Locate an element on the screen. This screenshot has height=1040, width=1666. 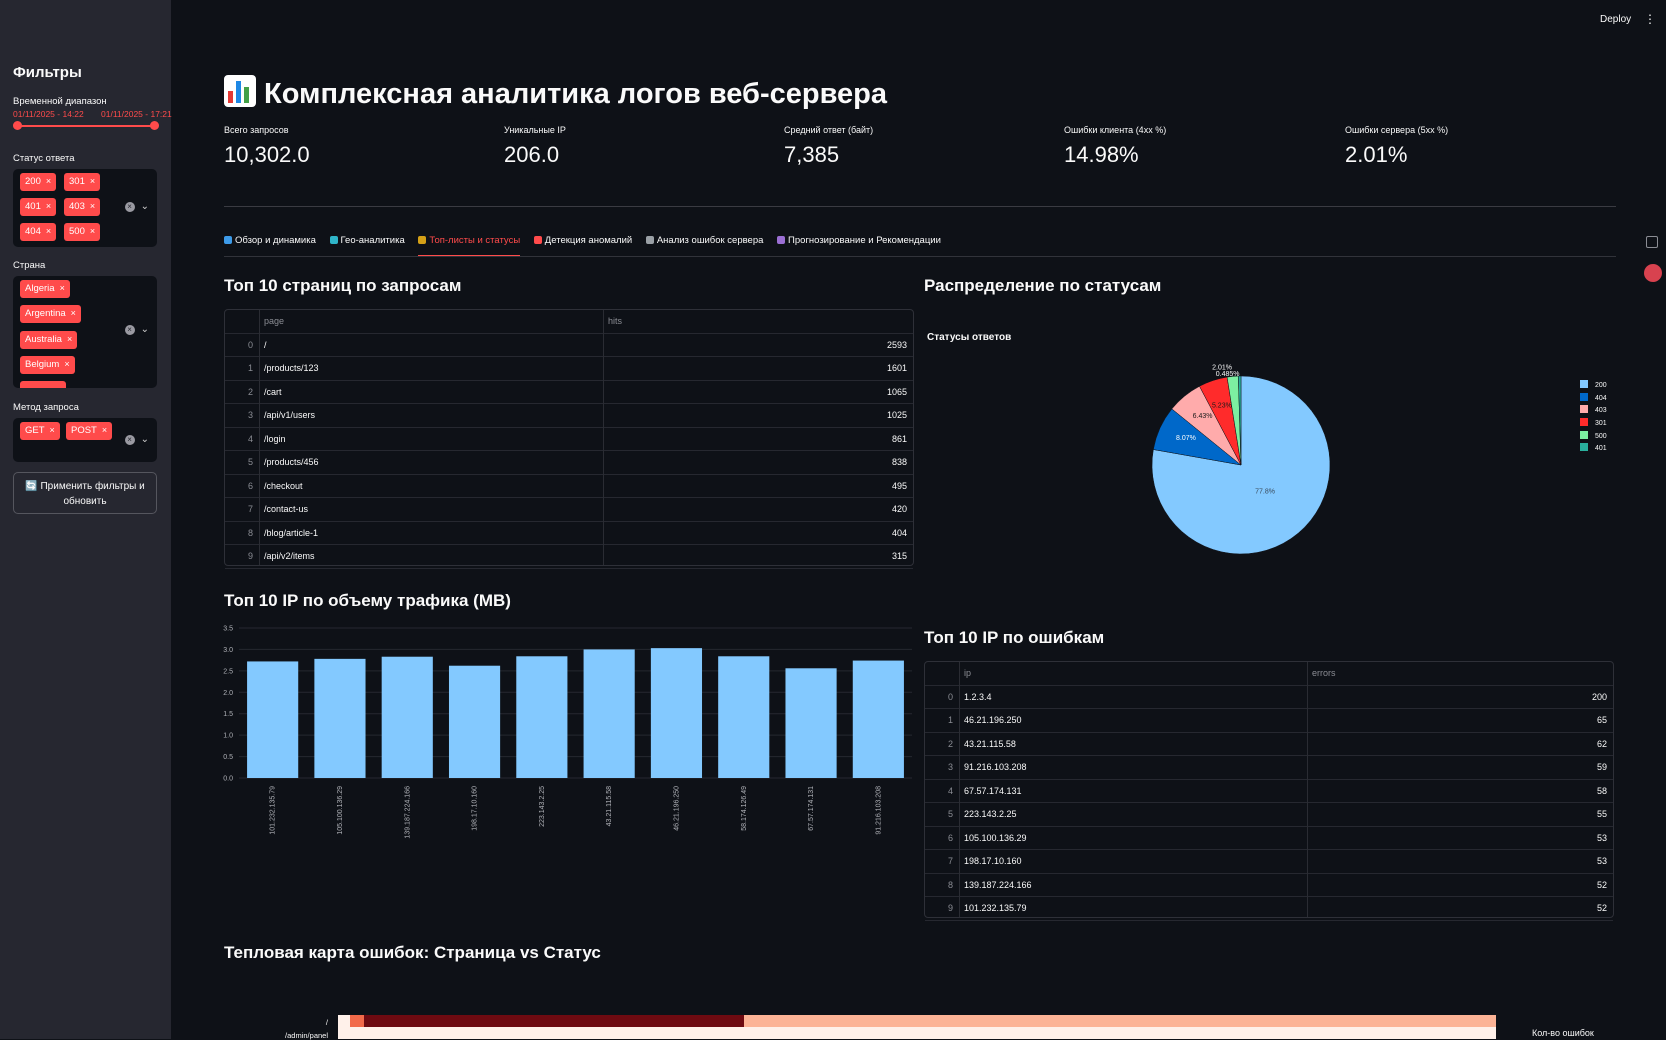
table-row: 4 67.57.174.131 58 is located at coordinates (1269, 791).